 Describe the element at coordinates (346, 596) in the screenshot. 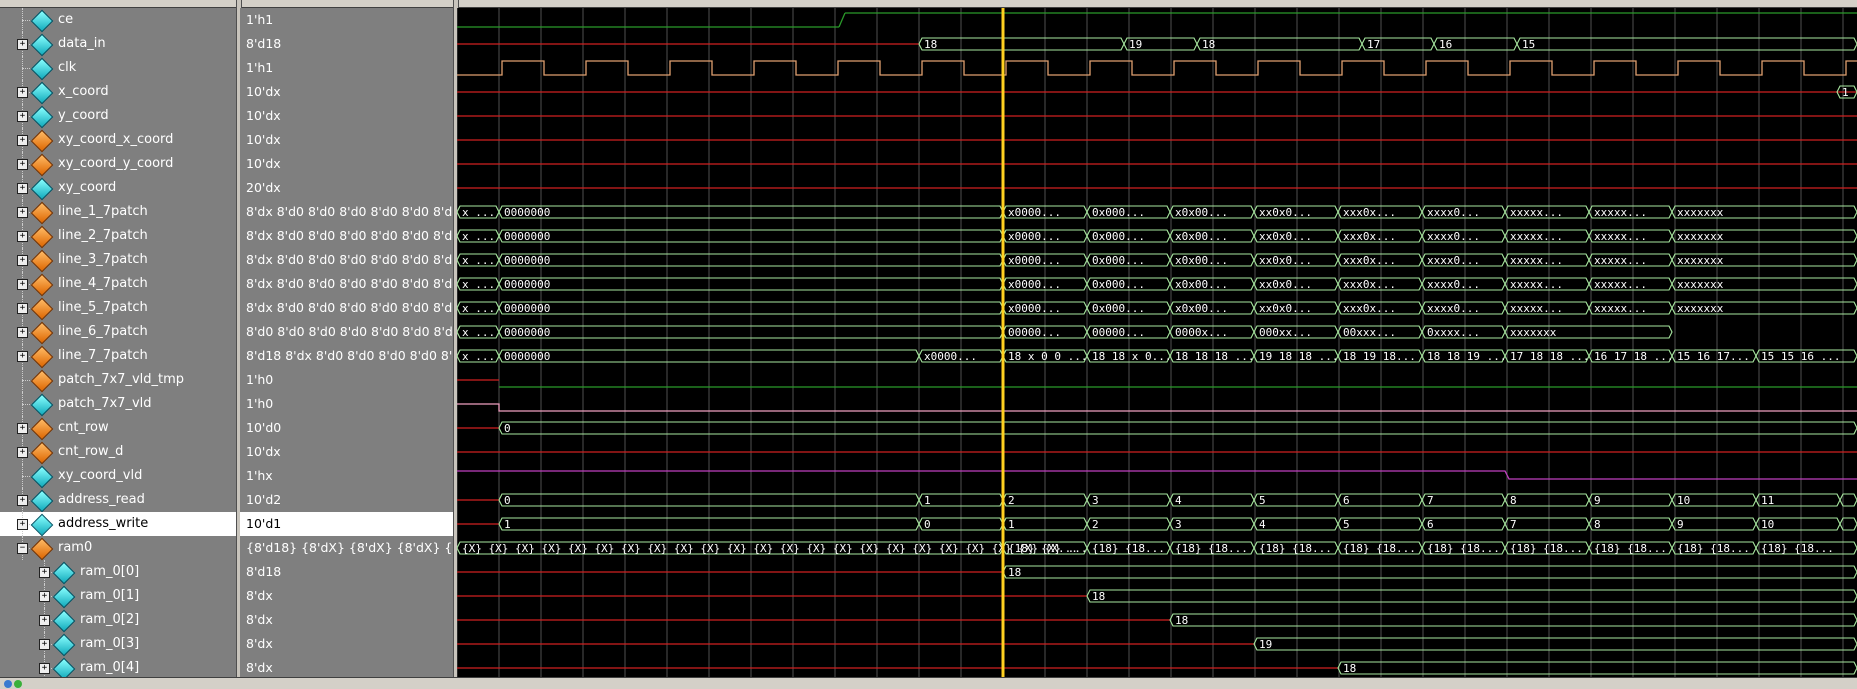

I see `signal-value-ram-01: 8'dx` at that location.